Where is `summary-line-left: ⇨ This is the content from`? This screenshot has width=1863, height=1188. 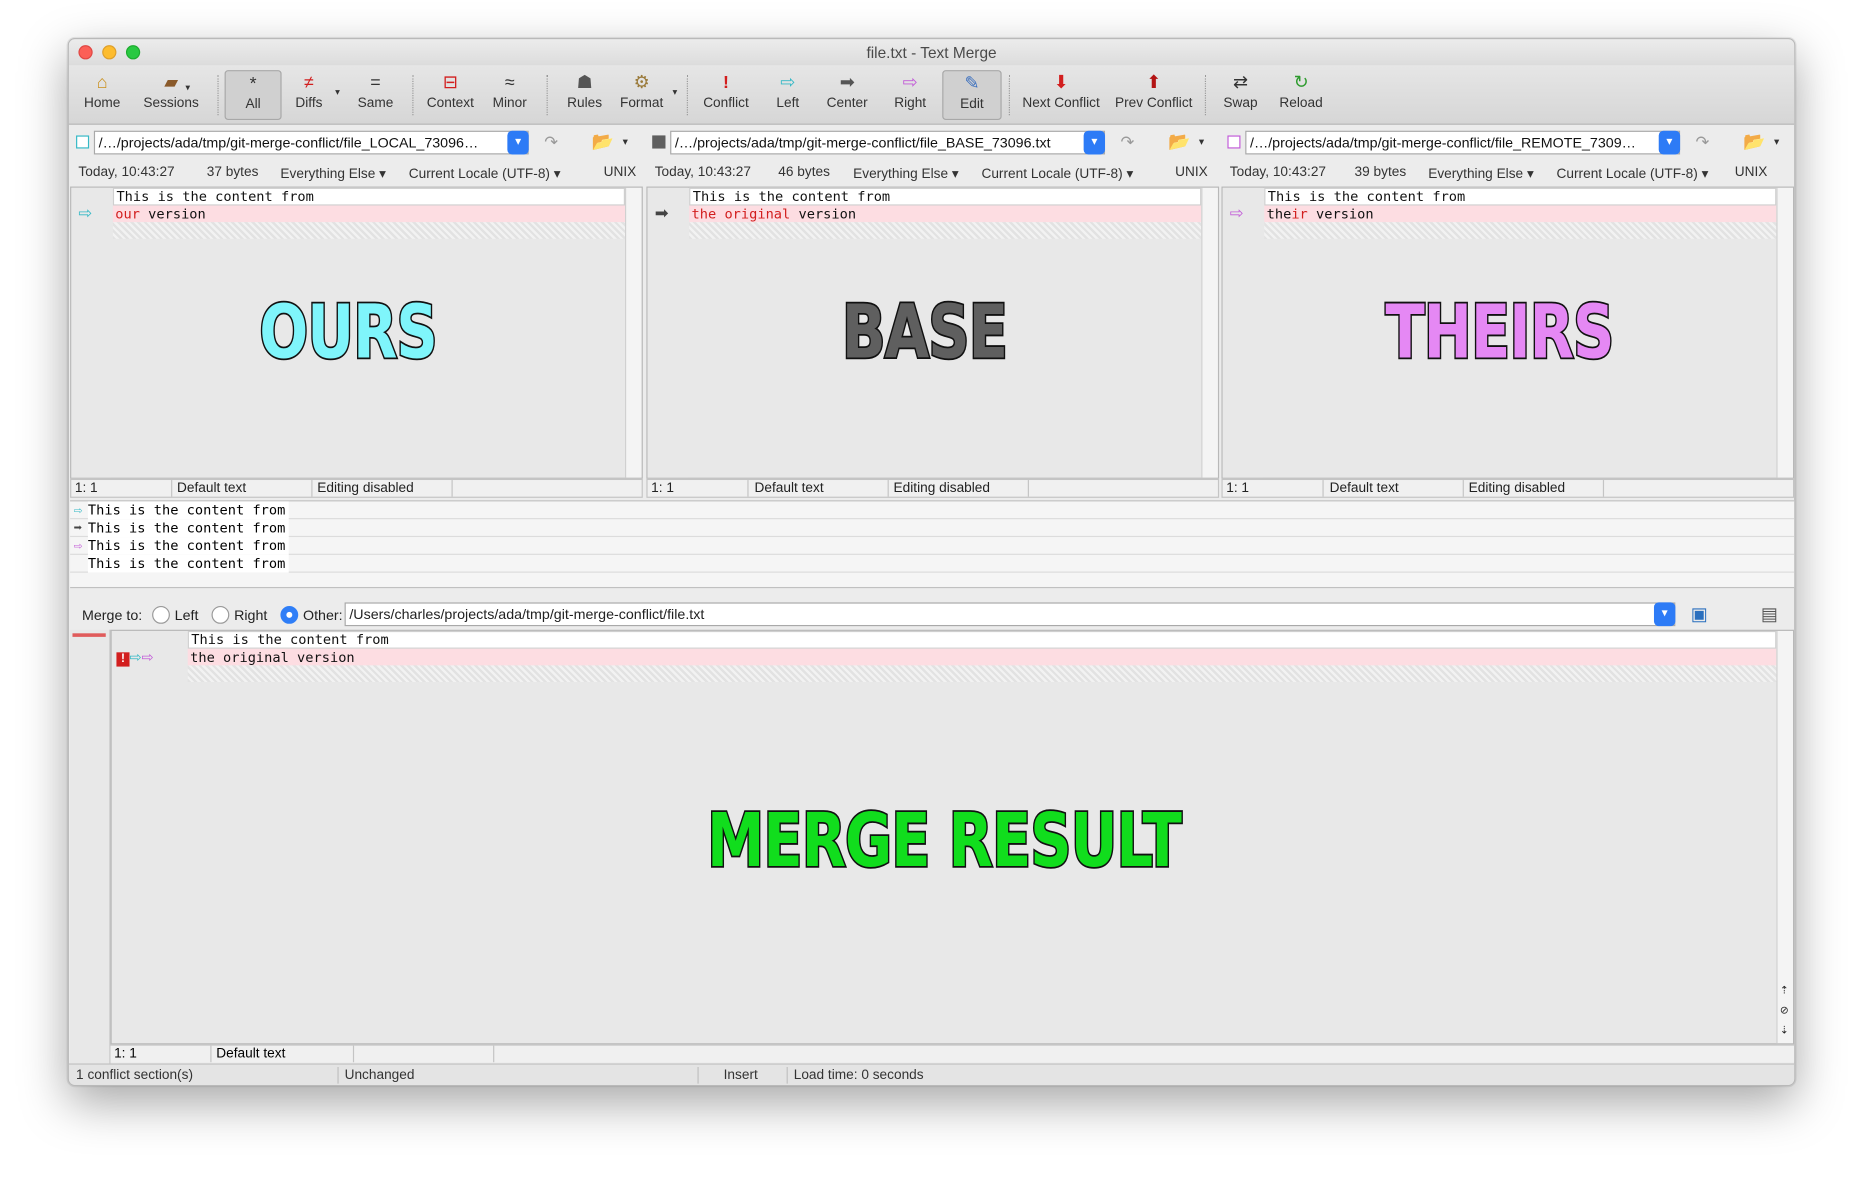 summary-line-left: ⇨ This is the content from is located at coordinates (932, 510).